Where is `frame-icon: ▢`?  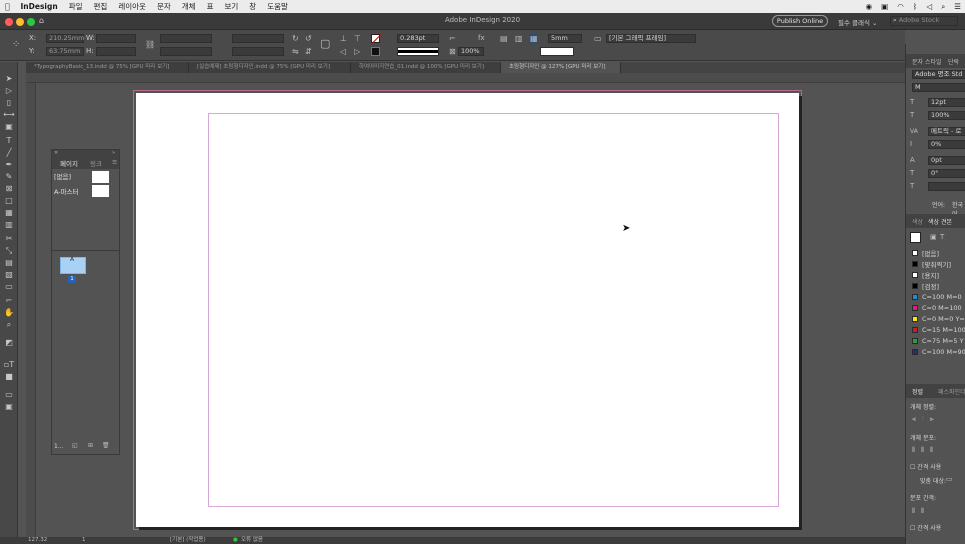 frame-icon: ▢ is located at coordinates (325, 43).